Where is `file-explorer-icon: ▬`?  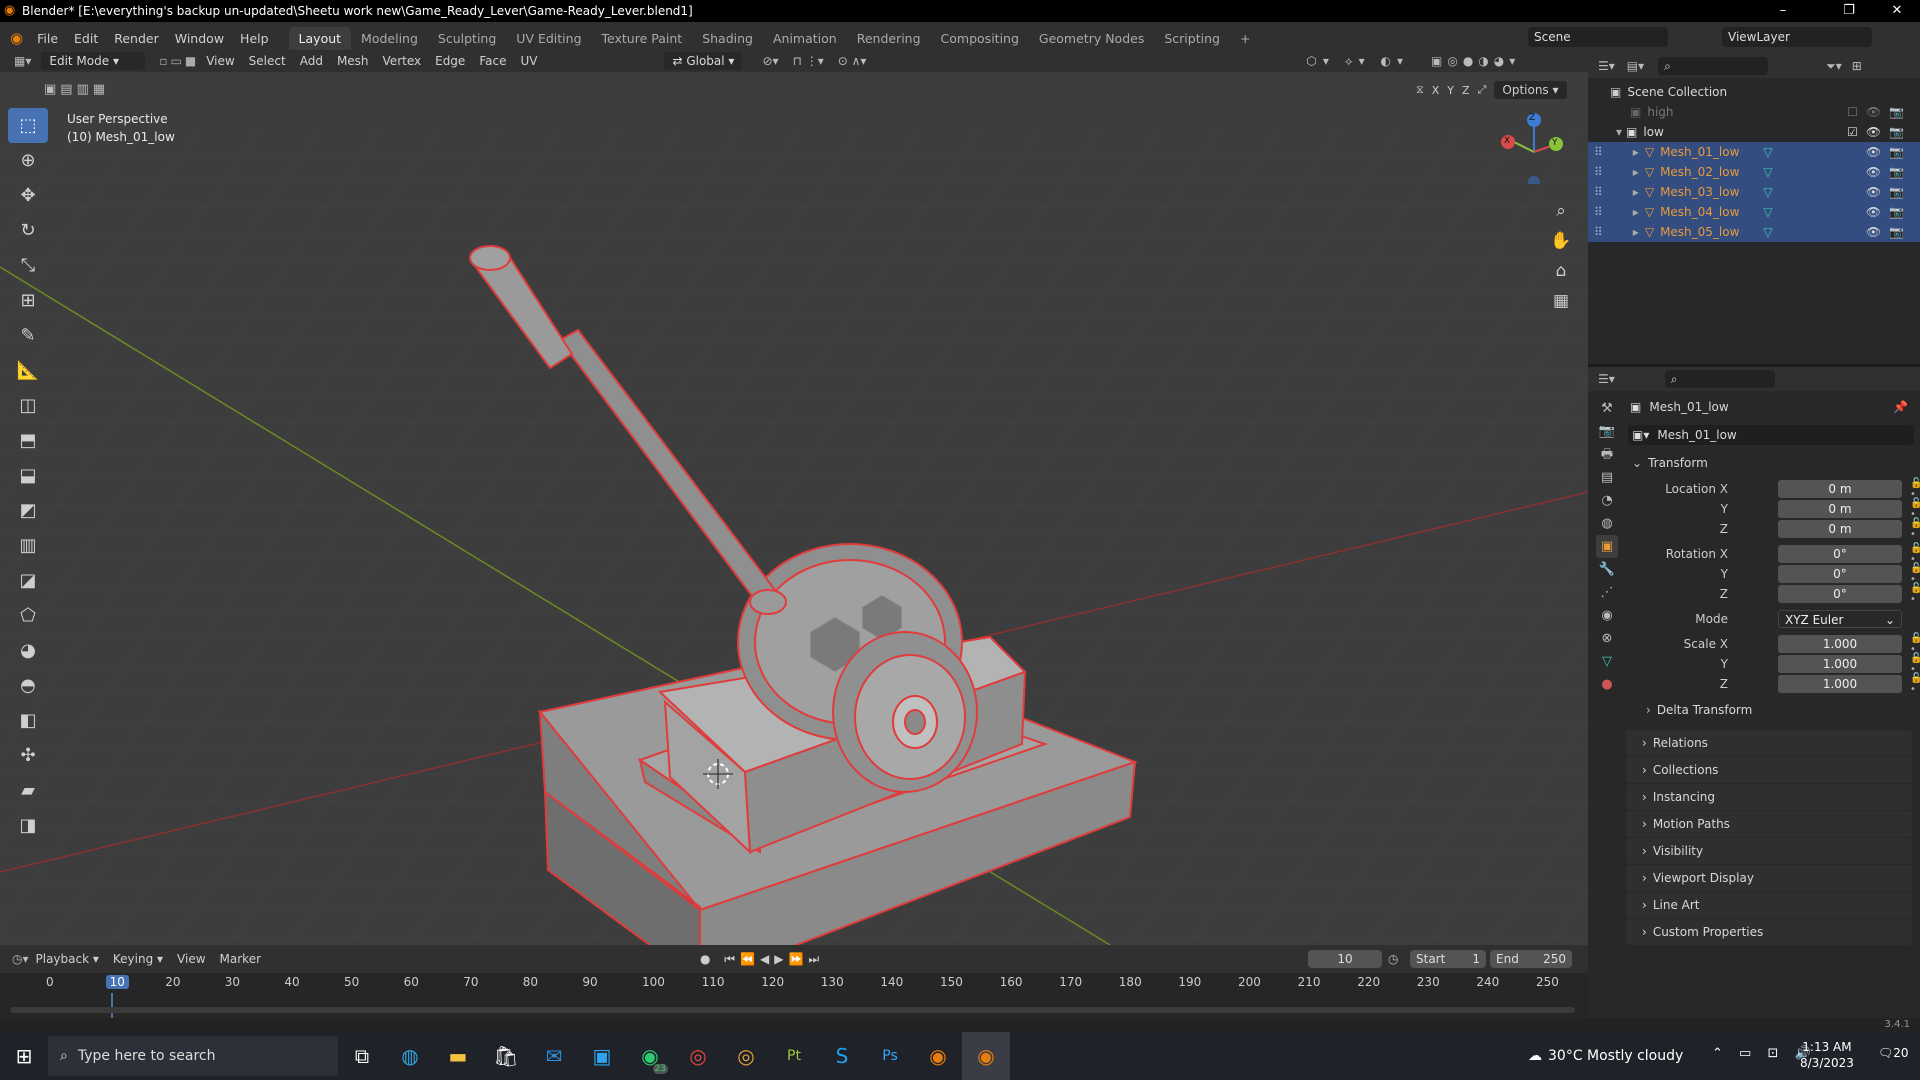
file-explorer-icon: ▬ is located at coordinates (458, 1056).